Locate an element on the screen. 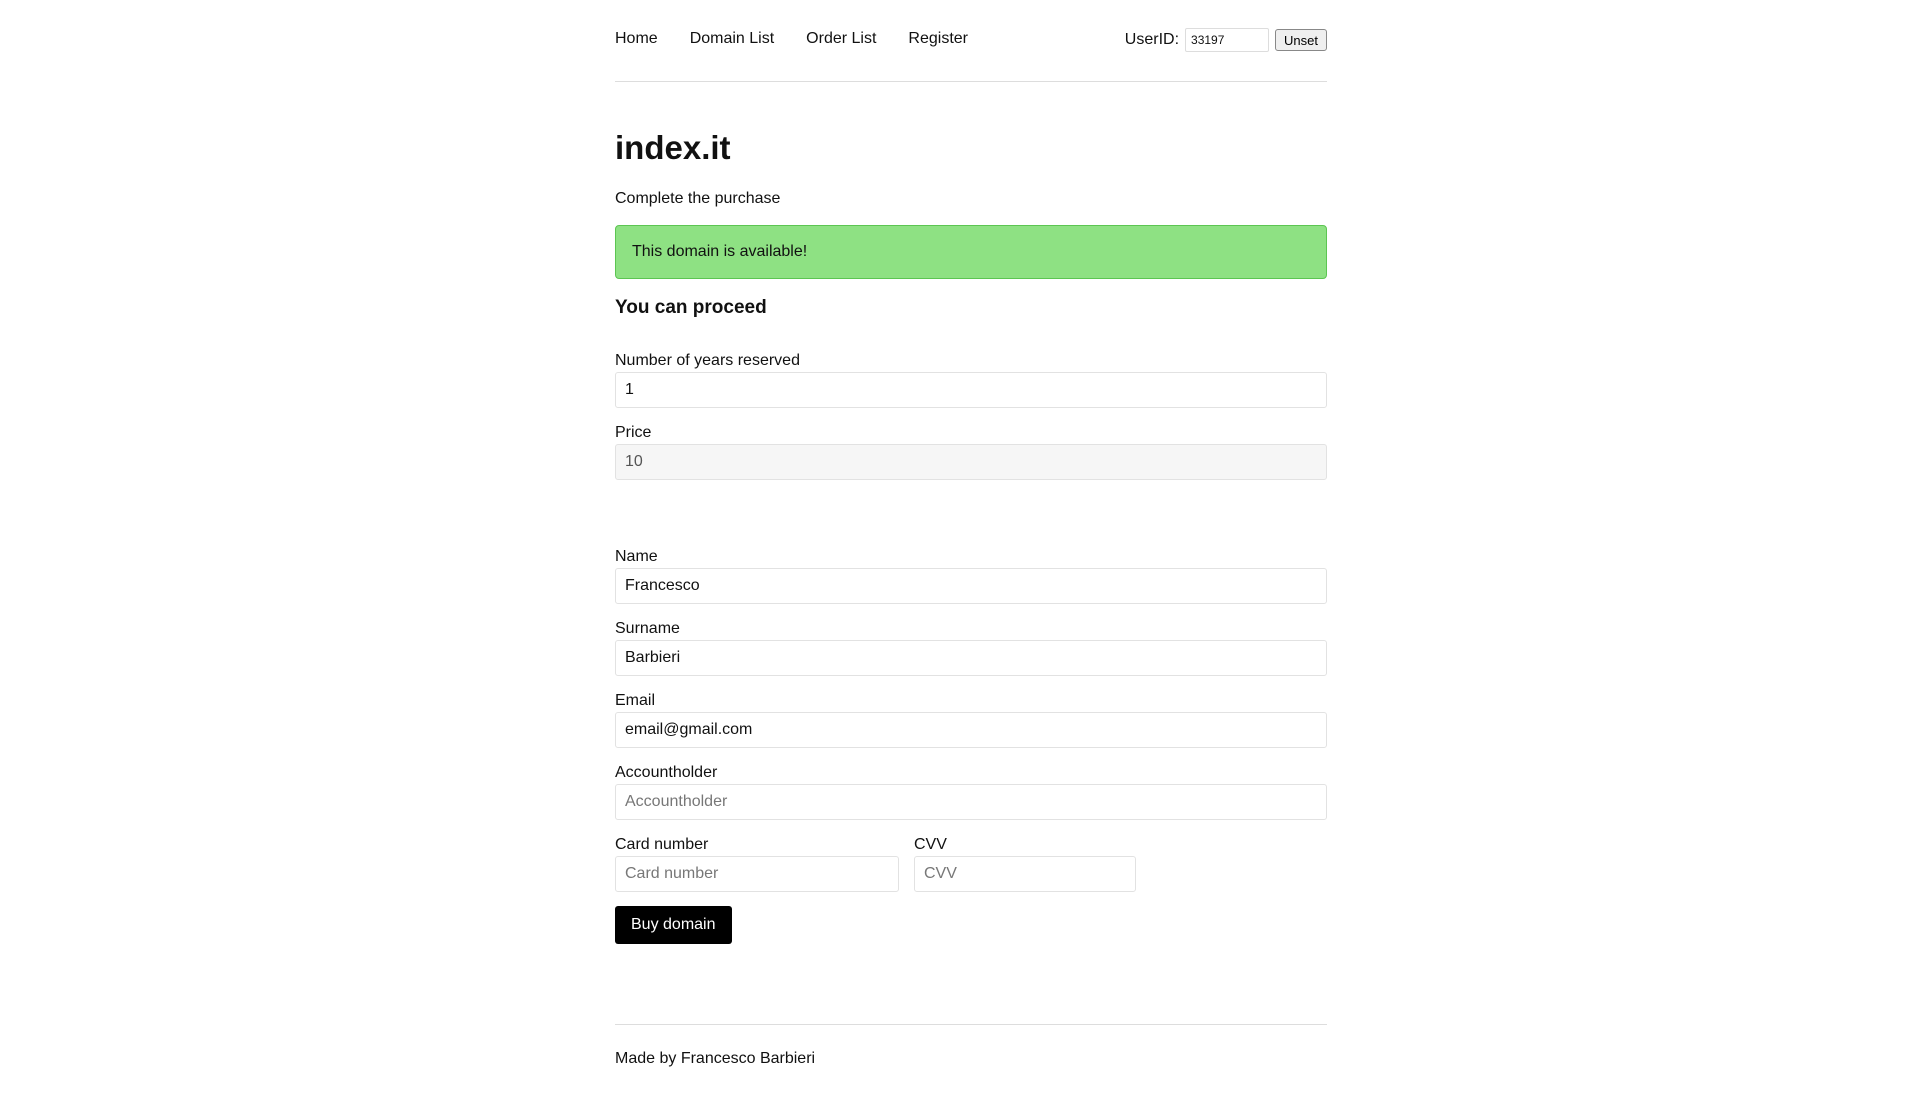 This screenshot has width=1920, height=1094. user-id-label: UserID: is located at coordinates (1152, 39).